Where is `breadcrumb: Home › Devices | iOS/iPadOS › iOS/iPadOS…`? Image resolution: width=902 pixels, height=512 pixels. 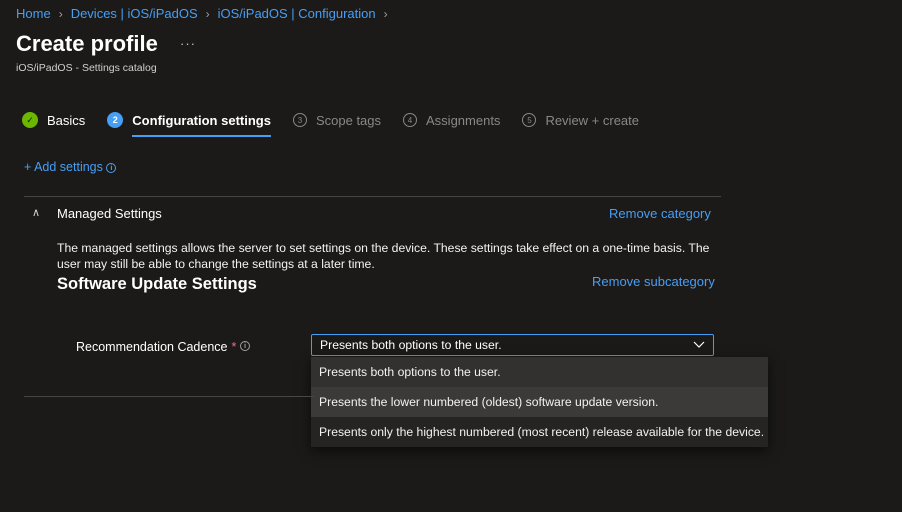 breadcrumb: Home › Devices | iOS/iPadOS › iOS/iPadOS… is located at coordinates (206, 13).